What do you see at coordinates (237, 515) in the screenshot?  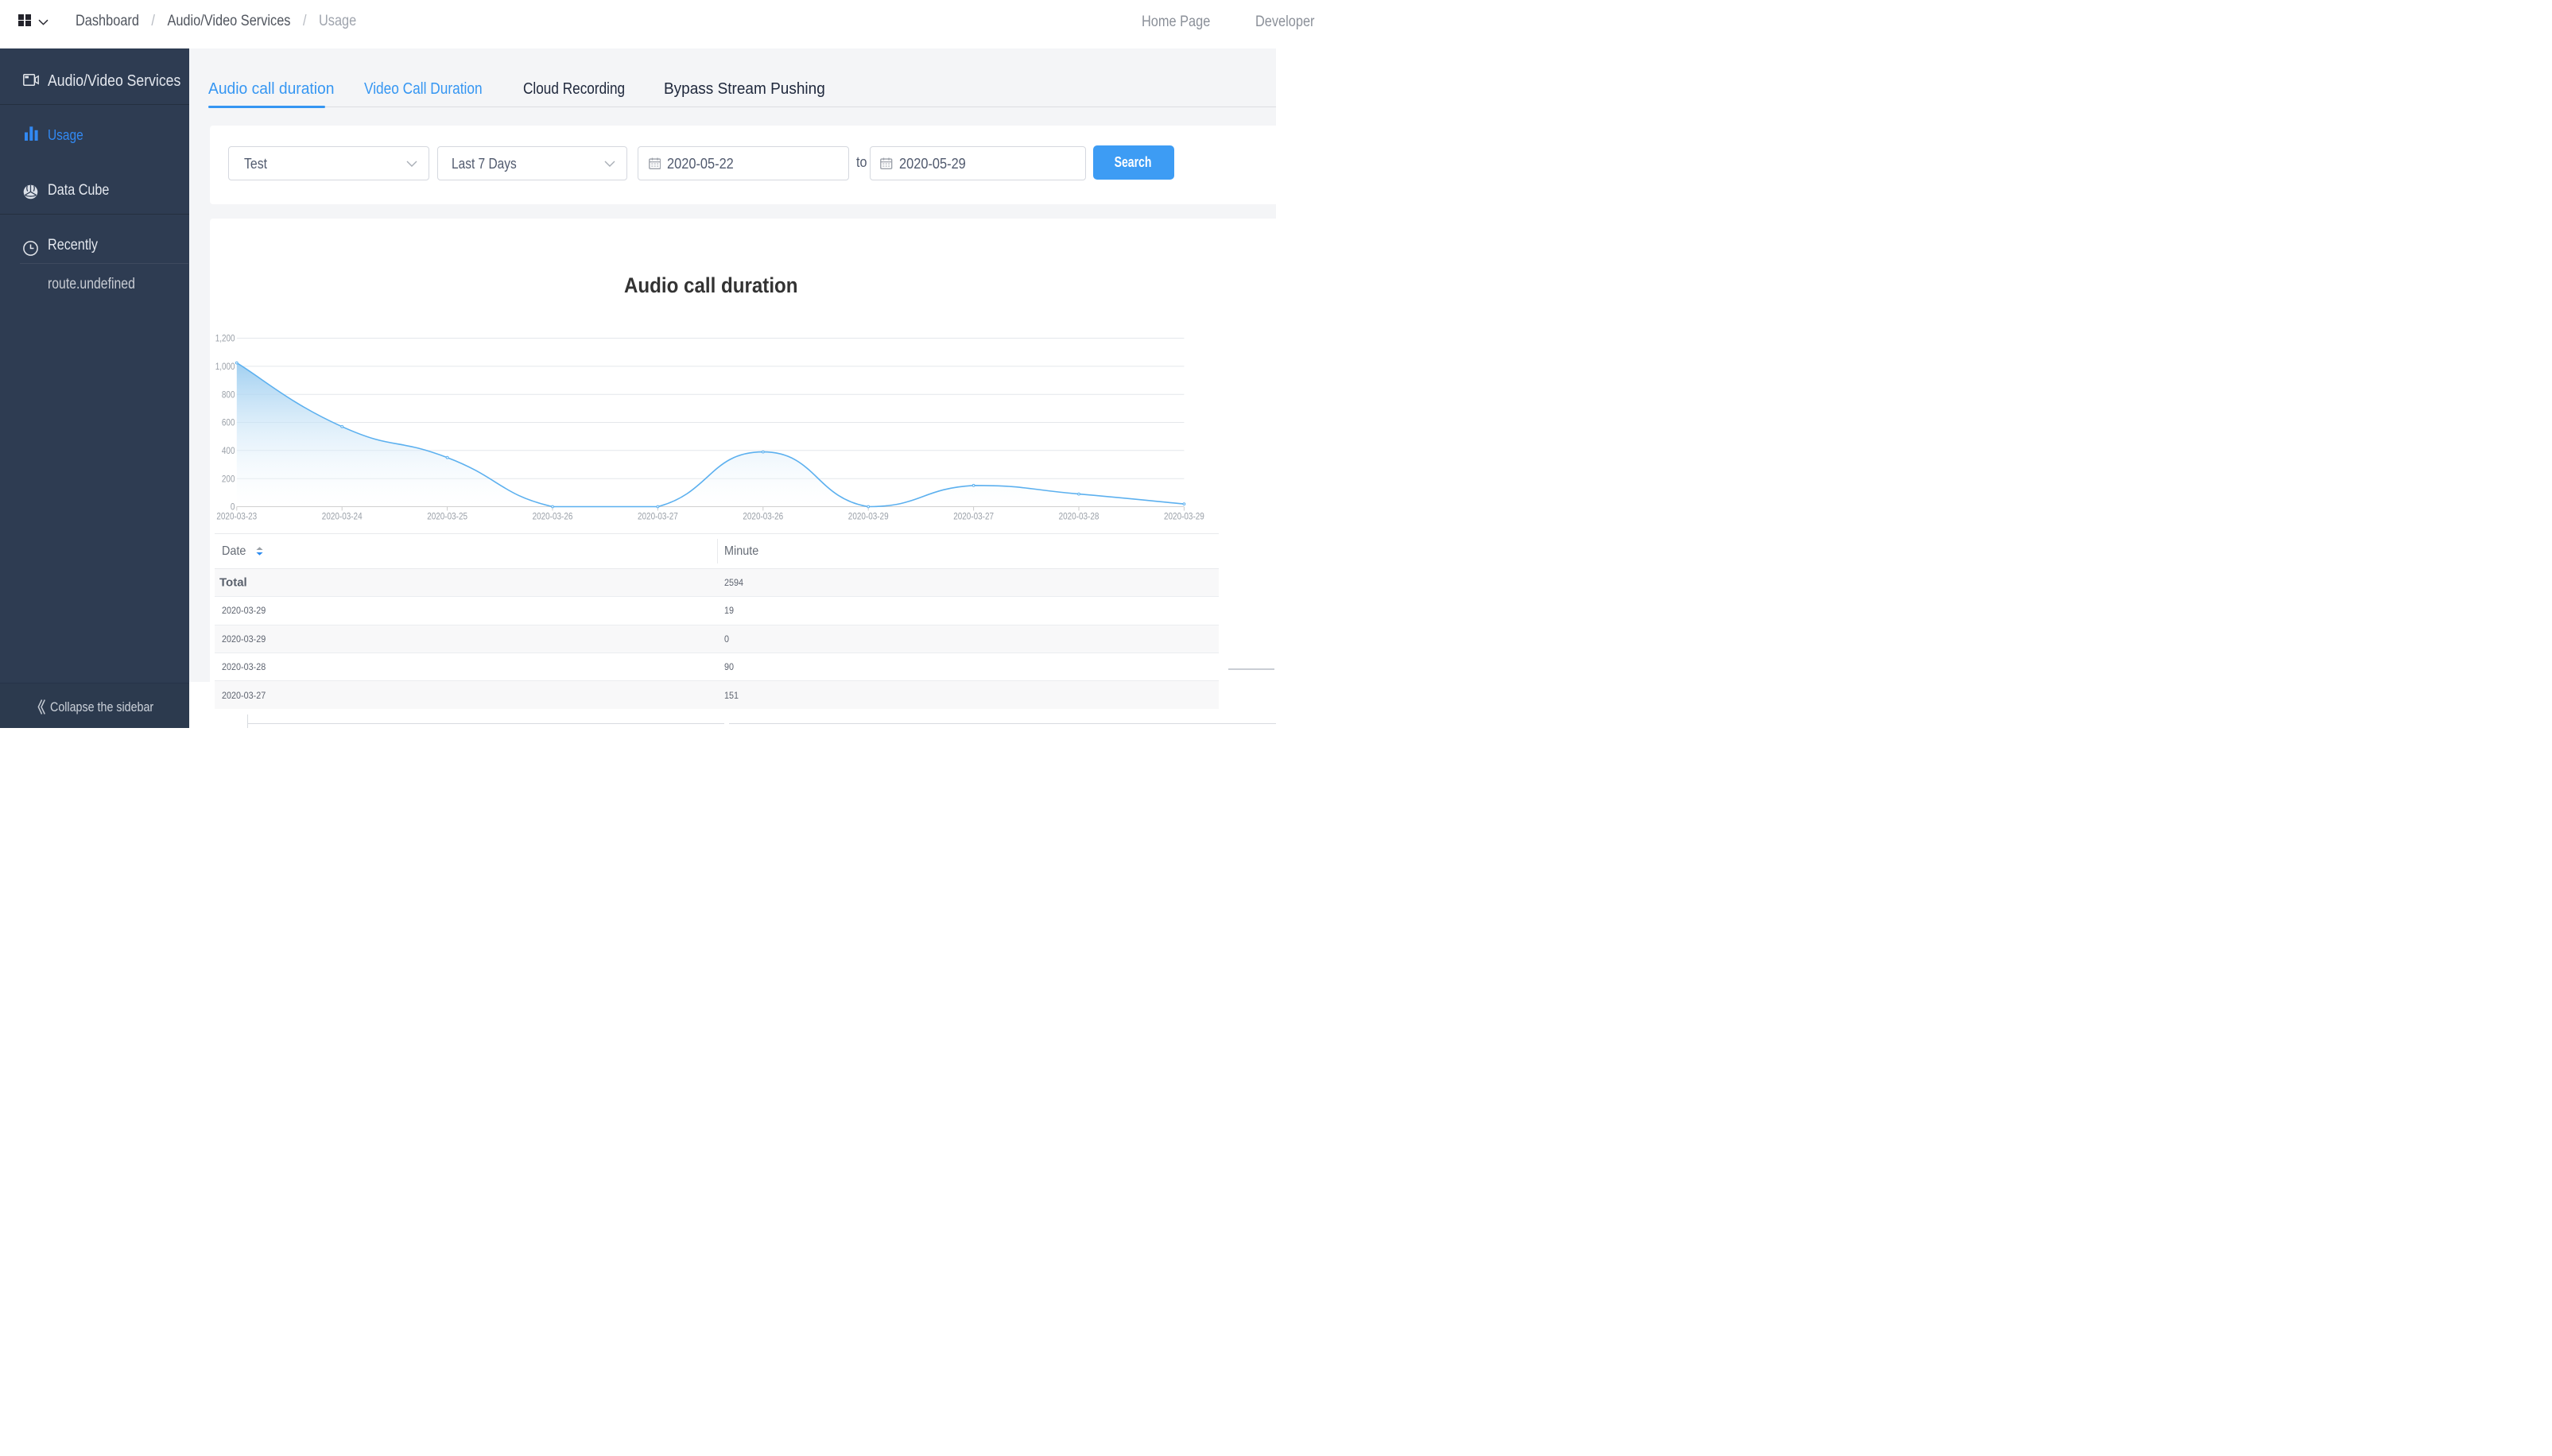 I see `svg-text: 2020-03-23` at bounding box center [237, 515].